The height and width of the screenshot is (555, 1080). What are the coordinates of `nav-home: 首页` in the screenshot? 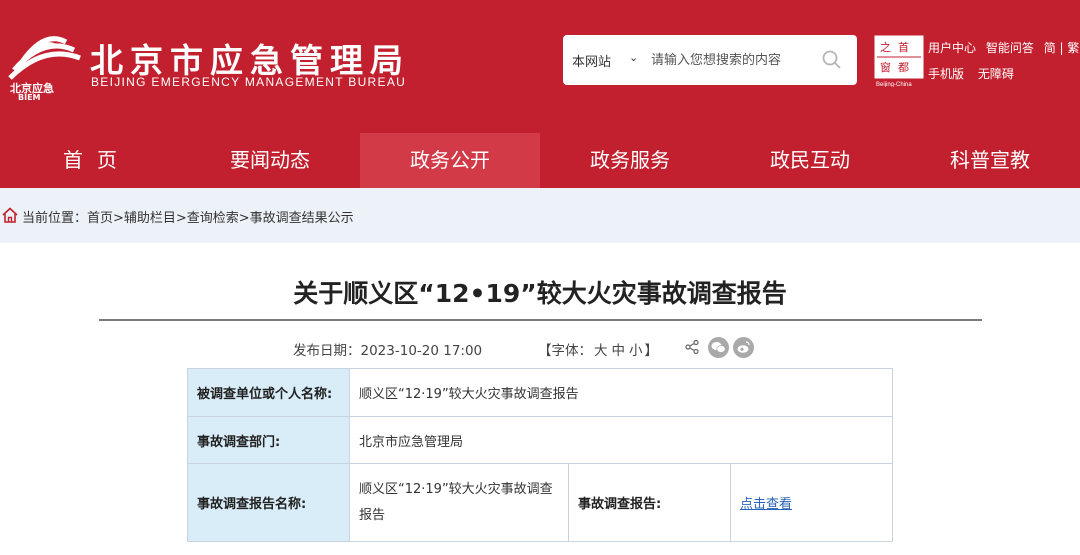 It's located at (90, 160).